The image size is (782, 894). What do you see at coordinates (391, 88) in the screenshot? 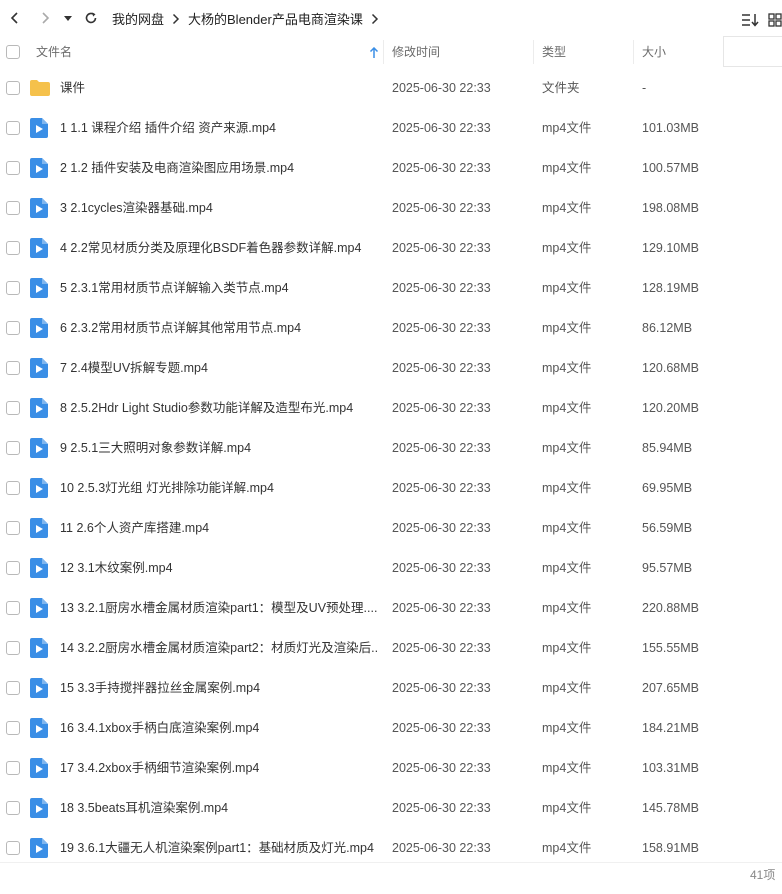
I see `file-row: 课件 2025-06-30 22:33 文件夹 -` at bounding box center [391, 88].